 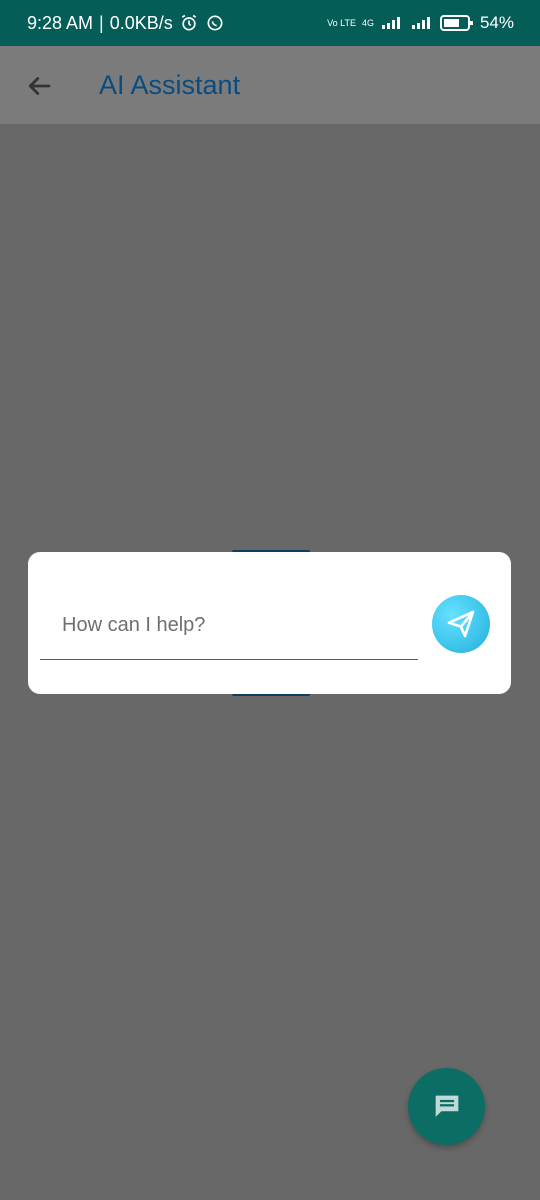 I want to click on send-button, so click(x=461, y=624).